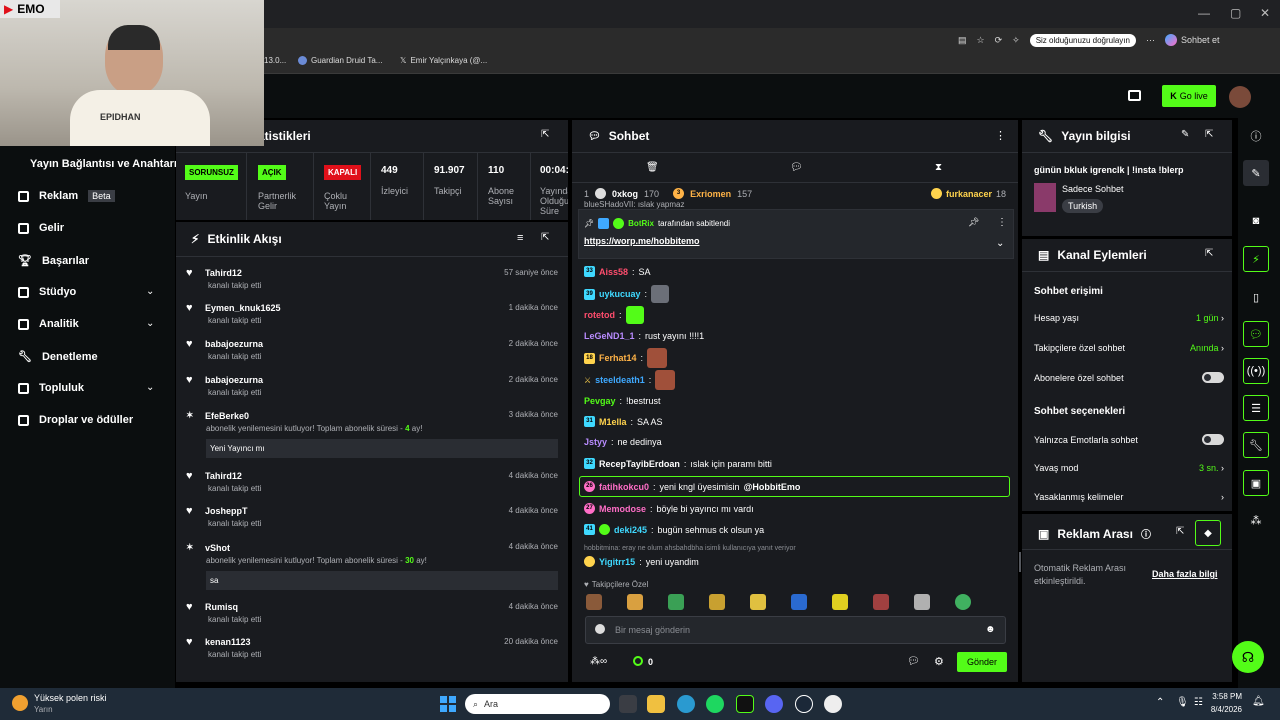 This screenshot has height=720, width=1280. What do you see at coordinates (600, 401) in the screenshot?
I see `chat-username: Pevgay` at bounding box center [600, 401].